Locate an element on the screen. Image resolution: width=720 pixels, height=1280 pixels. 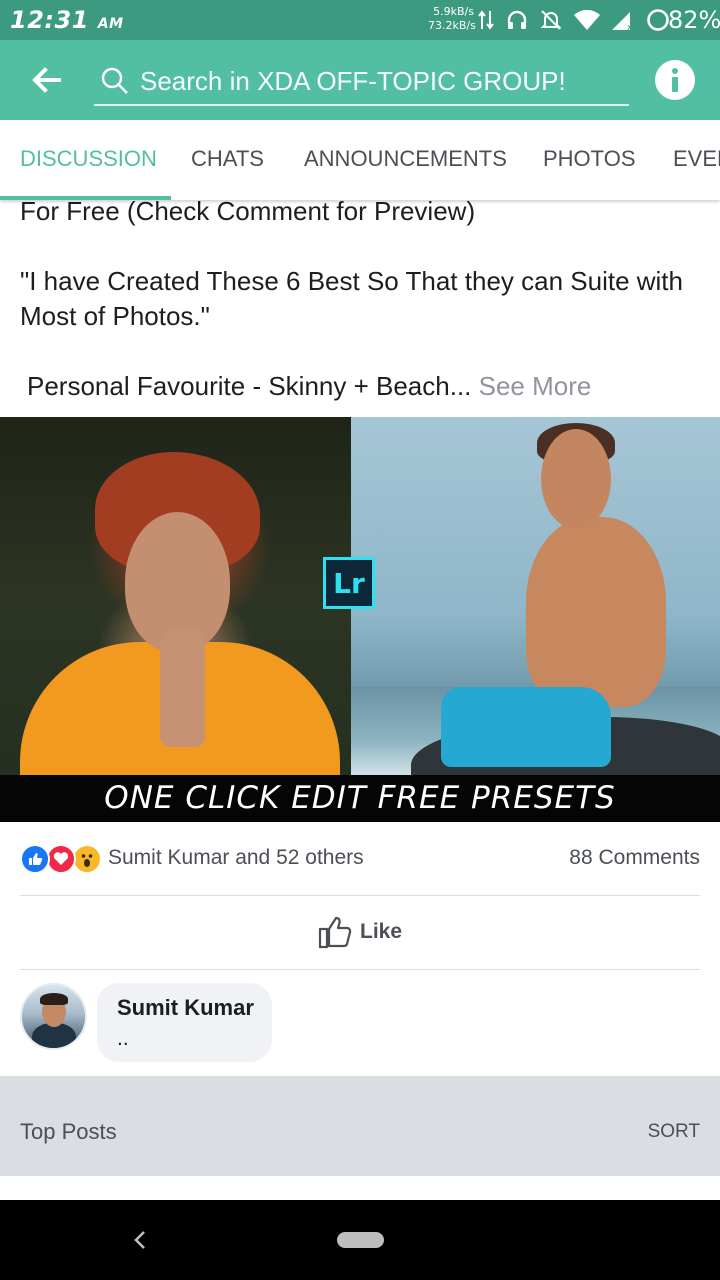
tab-events: EVENTS is located at coordinates (696, 159).